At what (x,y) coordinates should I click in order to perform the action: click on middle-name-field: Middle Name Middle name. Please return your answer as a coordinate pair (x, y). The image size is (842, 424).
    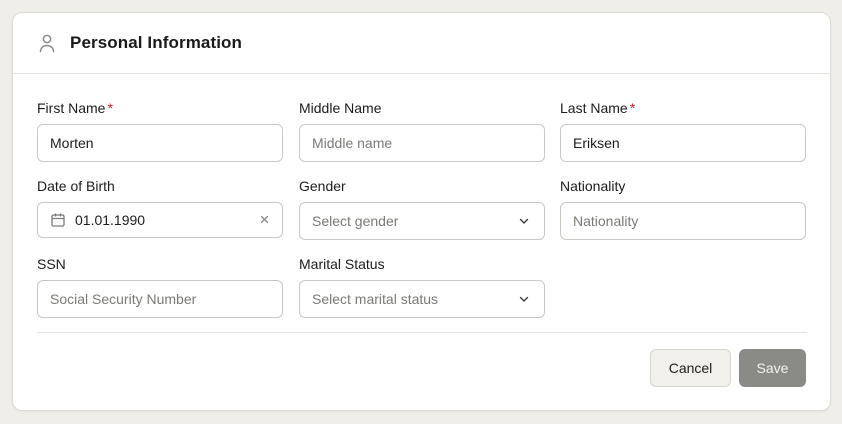
    Looking at the image, I should click on (422, 130).